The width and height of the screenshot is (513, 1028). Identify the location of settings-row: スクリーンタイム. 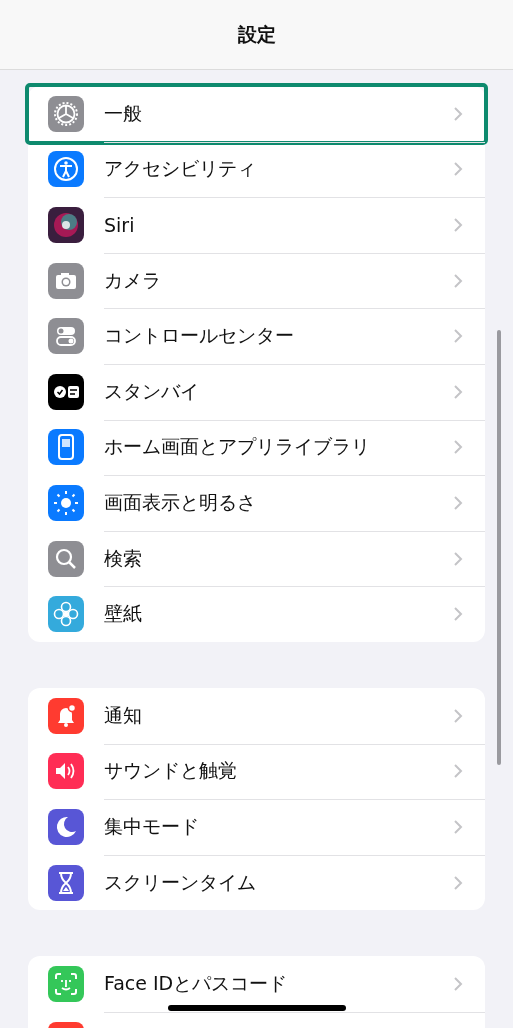
(256, 882).